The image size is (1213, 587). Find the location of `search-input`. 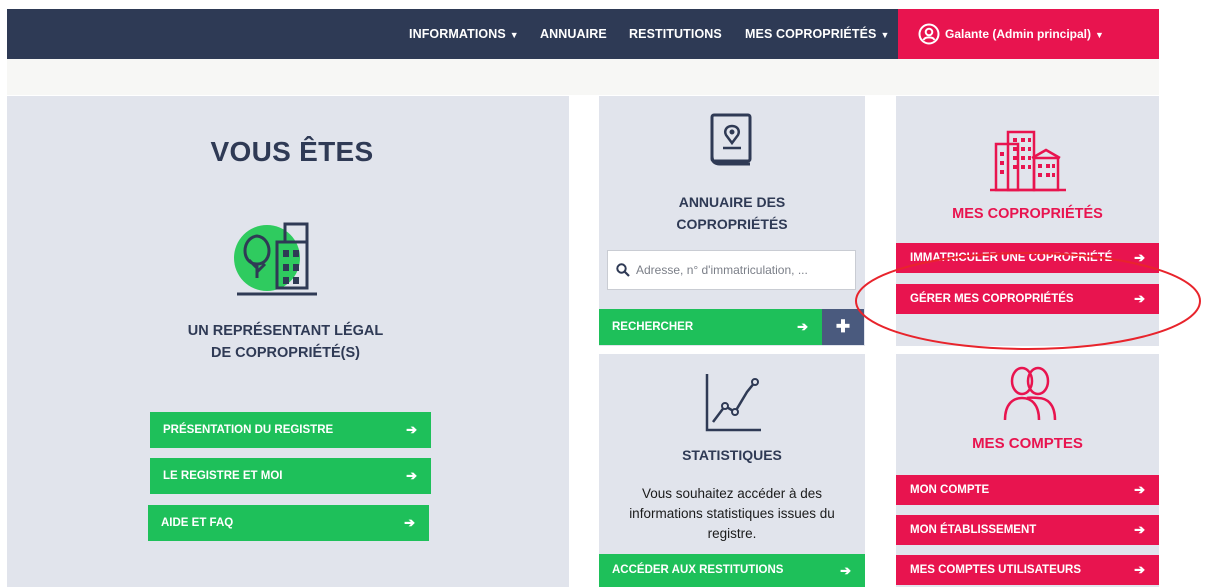

search-input is located at coordinates (743, 270).